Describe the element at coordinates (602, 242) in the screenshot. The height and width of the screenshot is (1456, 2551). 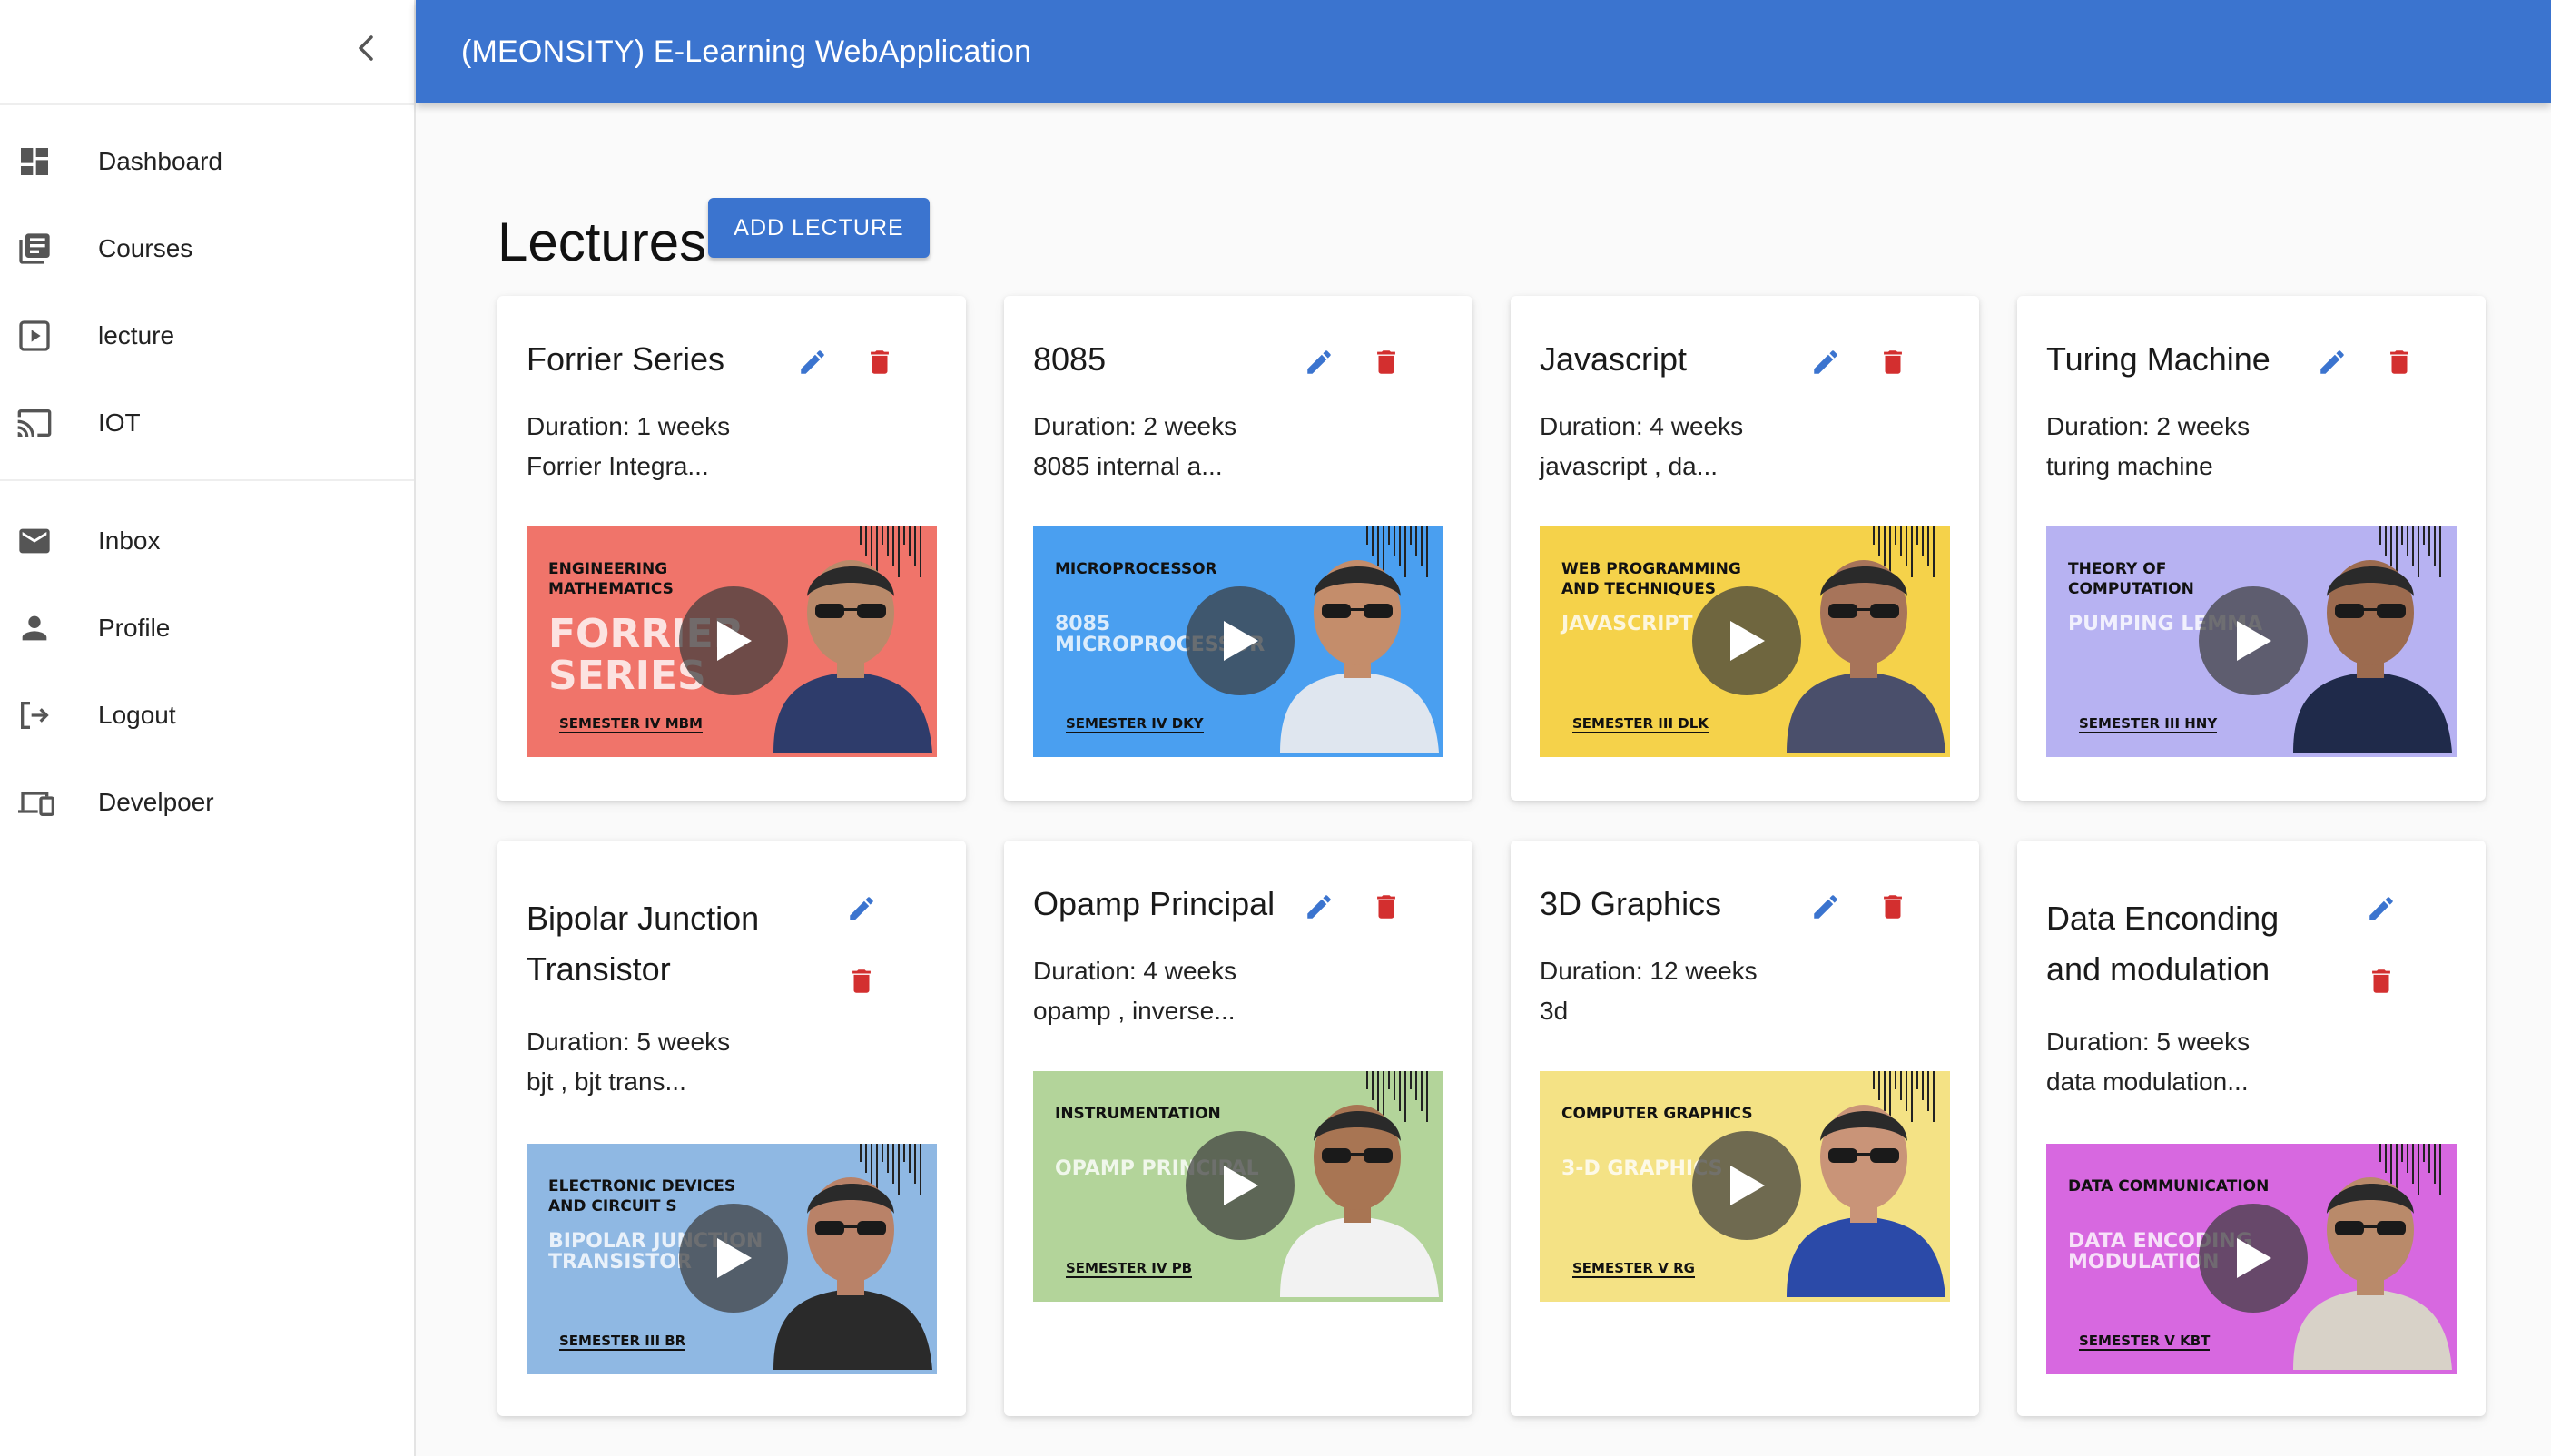
I see `page-title: Lectures` at that location.